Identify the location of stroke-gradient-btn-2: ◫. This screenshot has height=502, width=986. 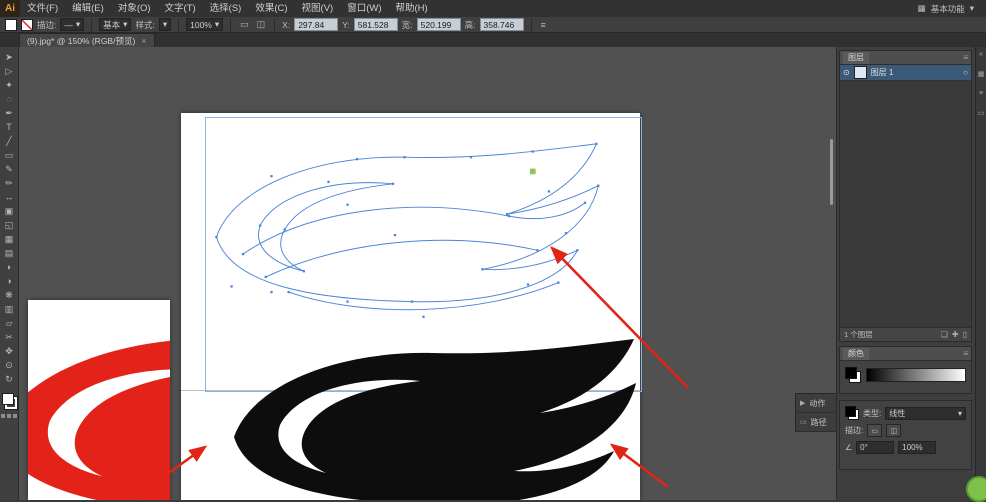
(894, 430).